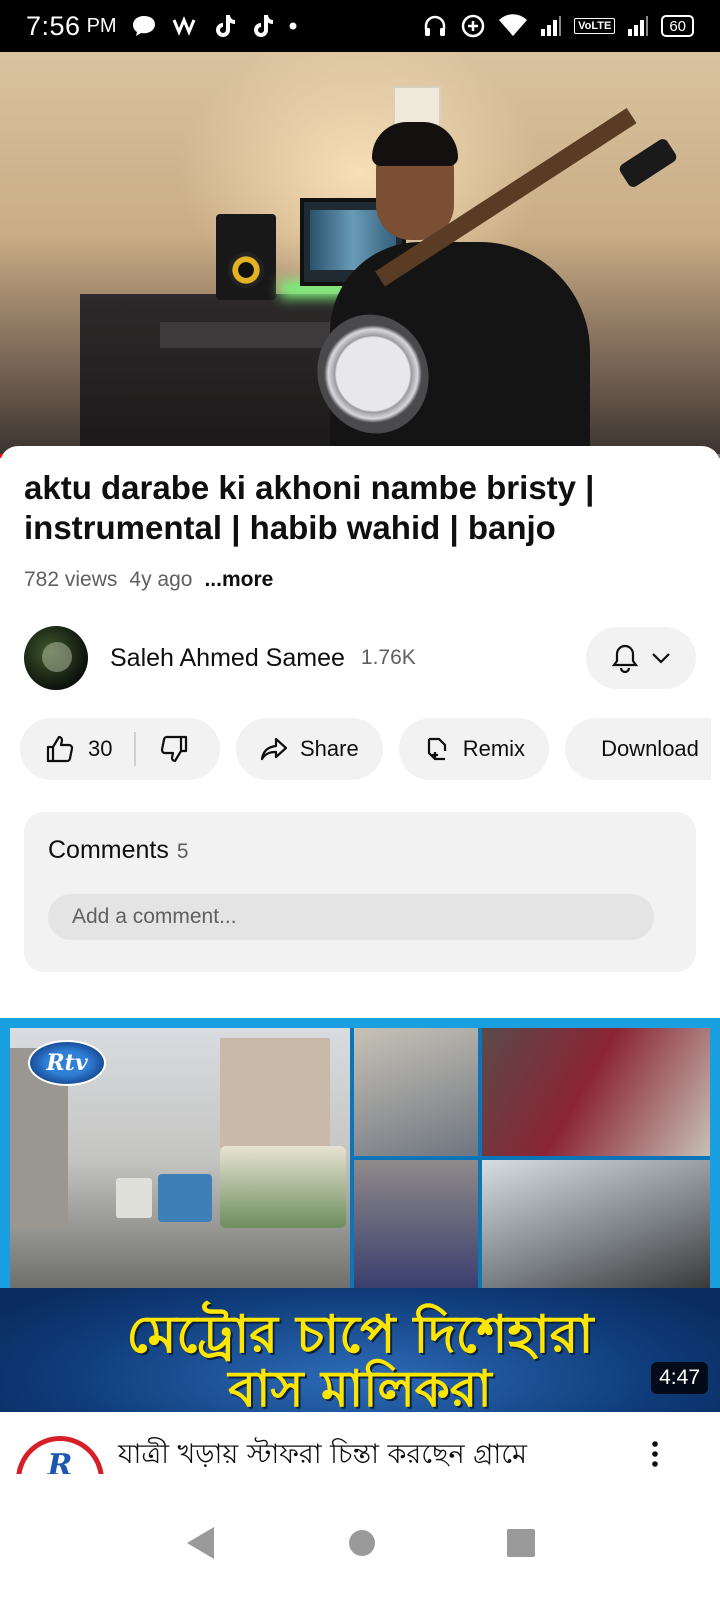 The width and height of the screenshot is (720, 1612). What do you see at coordinates (161, 579) in the screenshot?
I see `upload-age: 4y ago` at bounding box center [161, 579].